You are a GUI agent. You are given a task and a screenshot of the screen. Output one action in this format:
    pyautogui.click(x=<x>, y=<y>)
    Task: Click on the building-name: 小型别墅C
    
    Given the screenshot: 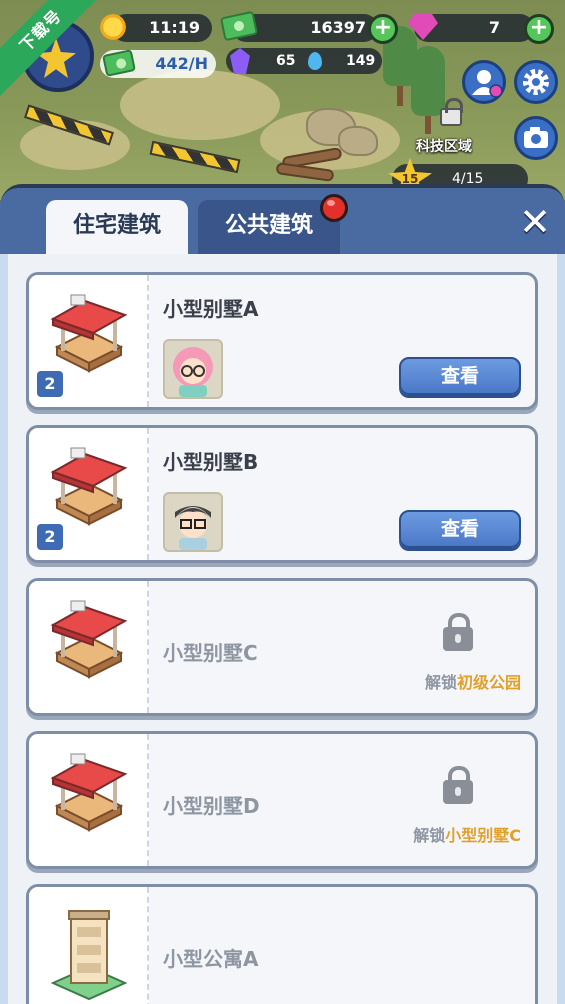 What is the action you would take?
    pyautogui.click(x=210, y=653)
    